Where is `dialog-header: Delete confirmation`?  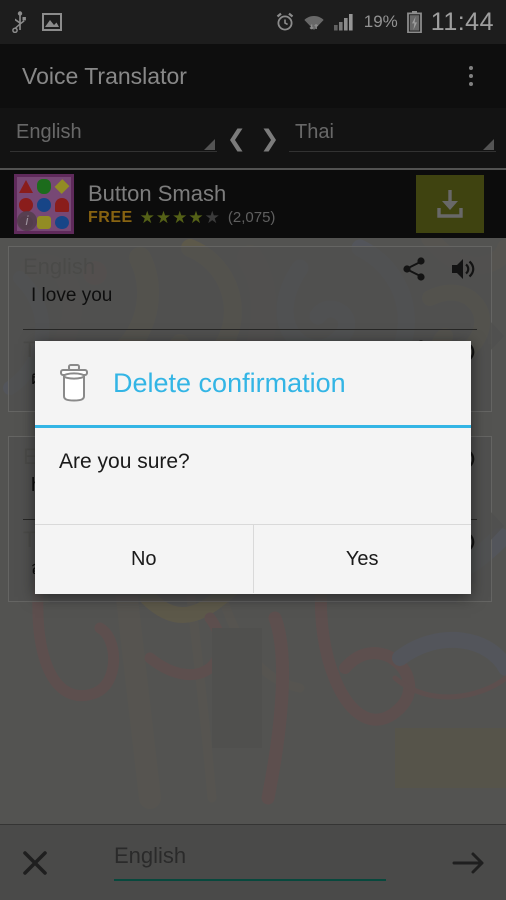
dialog-header: Delete confirmation is located at coordinates (253, 383).